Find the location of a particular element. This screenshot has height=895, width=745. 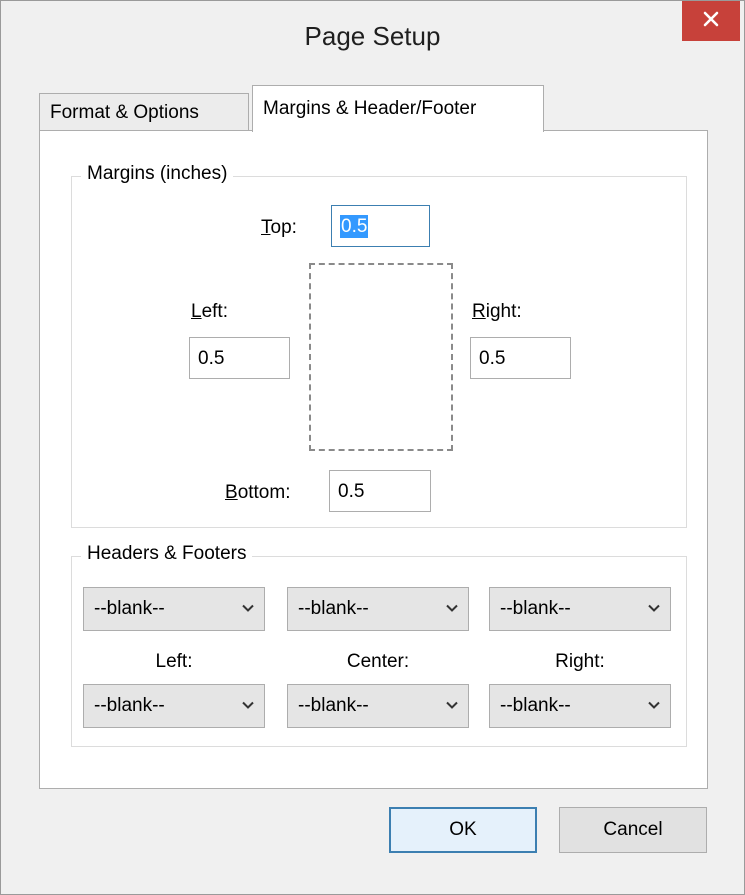

page-preview is located at coordinates (381, 357).